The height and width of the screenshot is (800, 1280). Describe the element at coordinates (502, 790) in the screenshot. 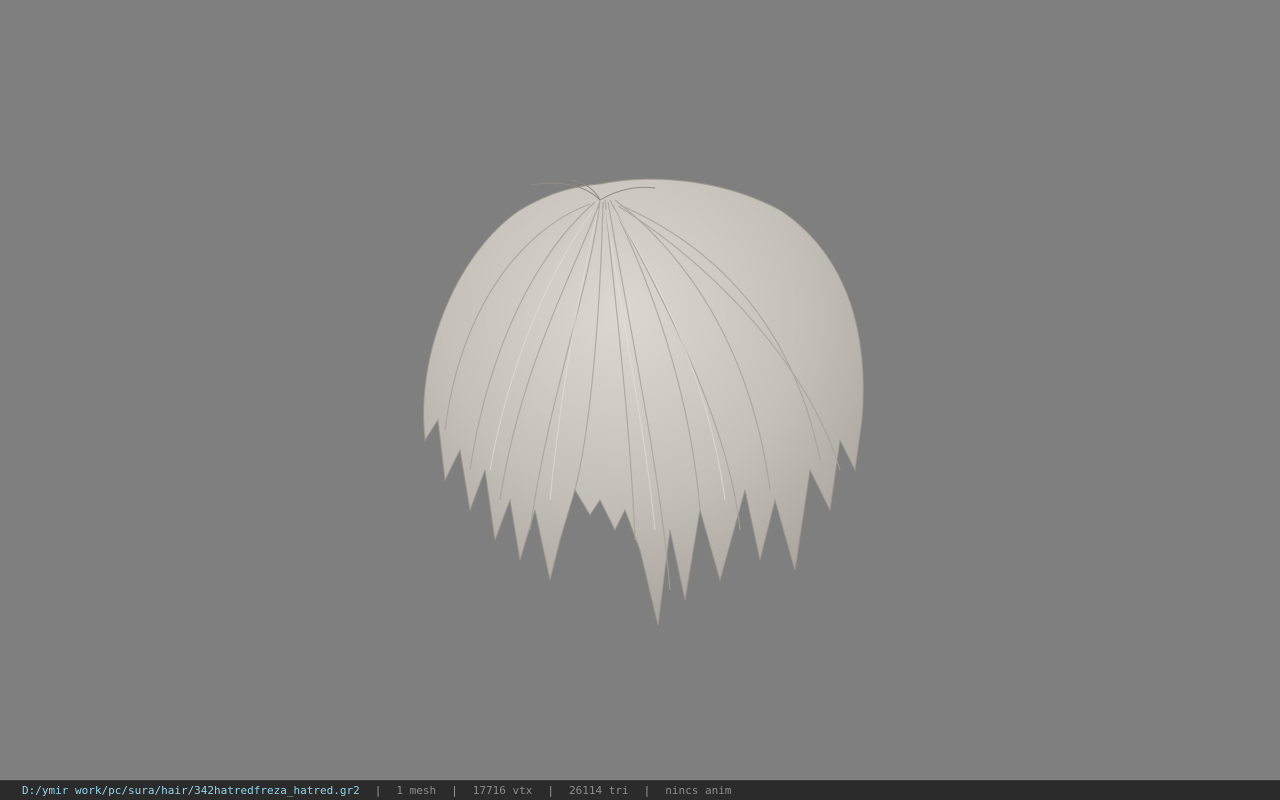

I see `vertex-count: 17716 vtx` at that location.